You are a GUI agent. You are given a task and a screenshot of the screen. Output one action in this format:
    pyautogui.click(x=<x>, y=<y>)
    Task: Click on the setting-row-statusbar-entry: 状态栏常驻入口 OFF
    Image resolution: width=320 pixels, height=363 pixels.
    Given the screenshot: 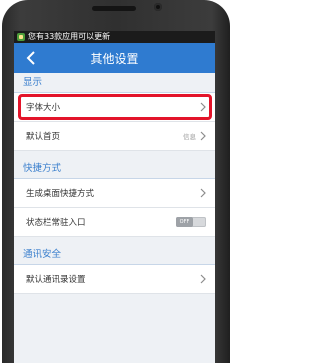 What is the action you would take?
    pyautogui.click(x=114, y=222)
    